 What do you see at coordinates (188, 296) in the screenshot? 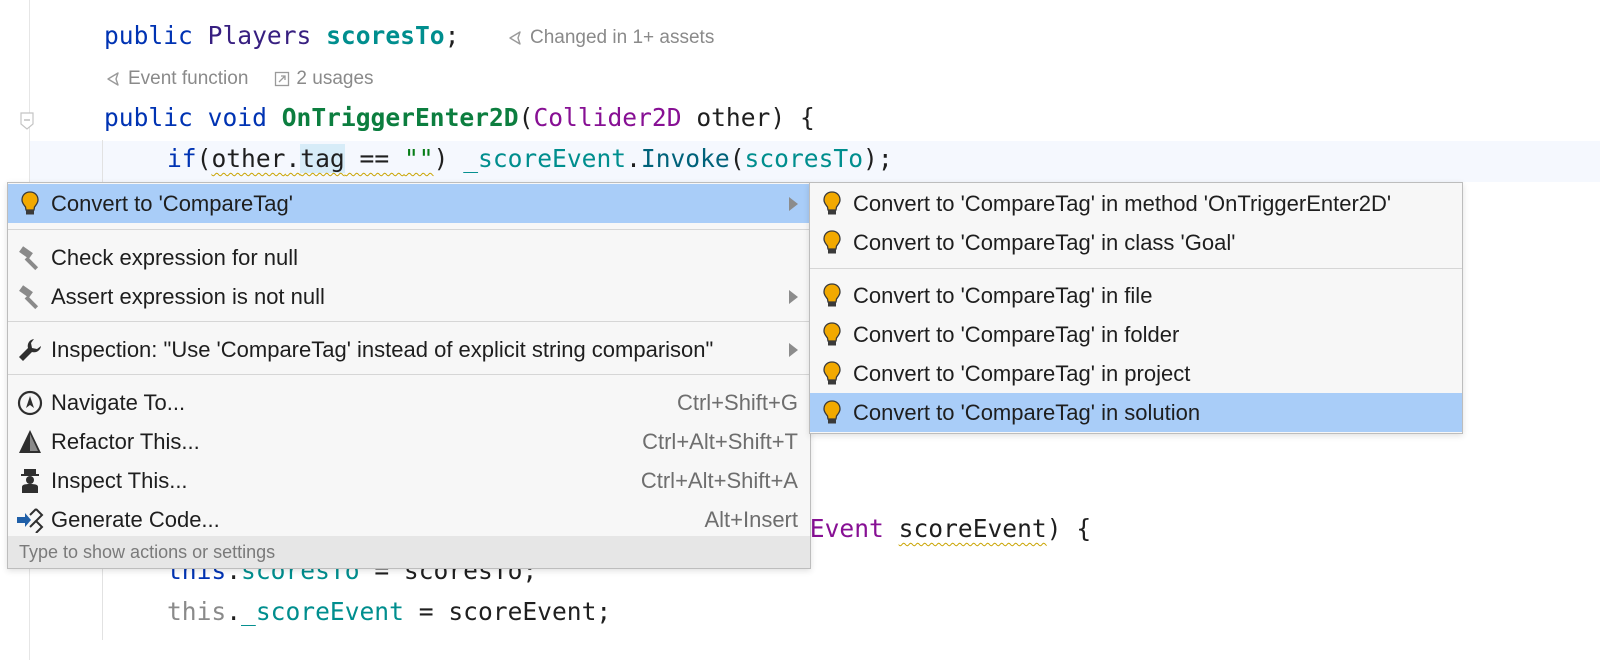
I see `menu-item-label: Assert expression is not null` at bounding box center [188, 296].